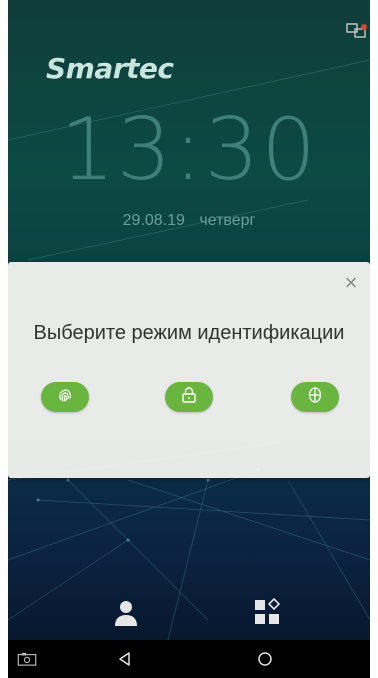 This screenshot has width=378, height=678. What do you see at coordinates (265, 659) in the screenshot?
I see `home-icon` at bounding box center [265, 659].